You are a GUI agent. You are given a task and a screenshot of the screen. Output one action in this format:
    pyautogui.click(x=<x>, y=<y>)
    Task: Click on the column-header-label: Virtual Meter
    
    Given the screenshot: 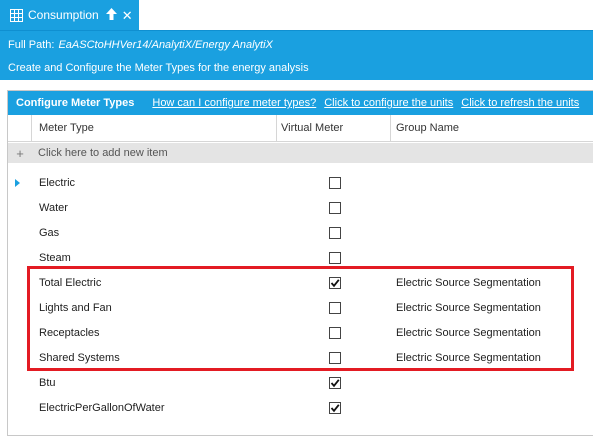 What is the action you would take?
    pyautogui.click(x=312, y=128)
    